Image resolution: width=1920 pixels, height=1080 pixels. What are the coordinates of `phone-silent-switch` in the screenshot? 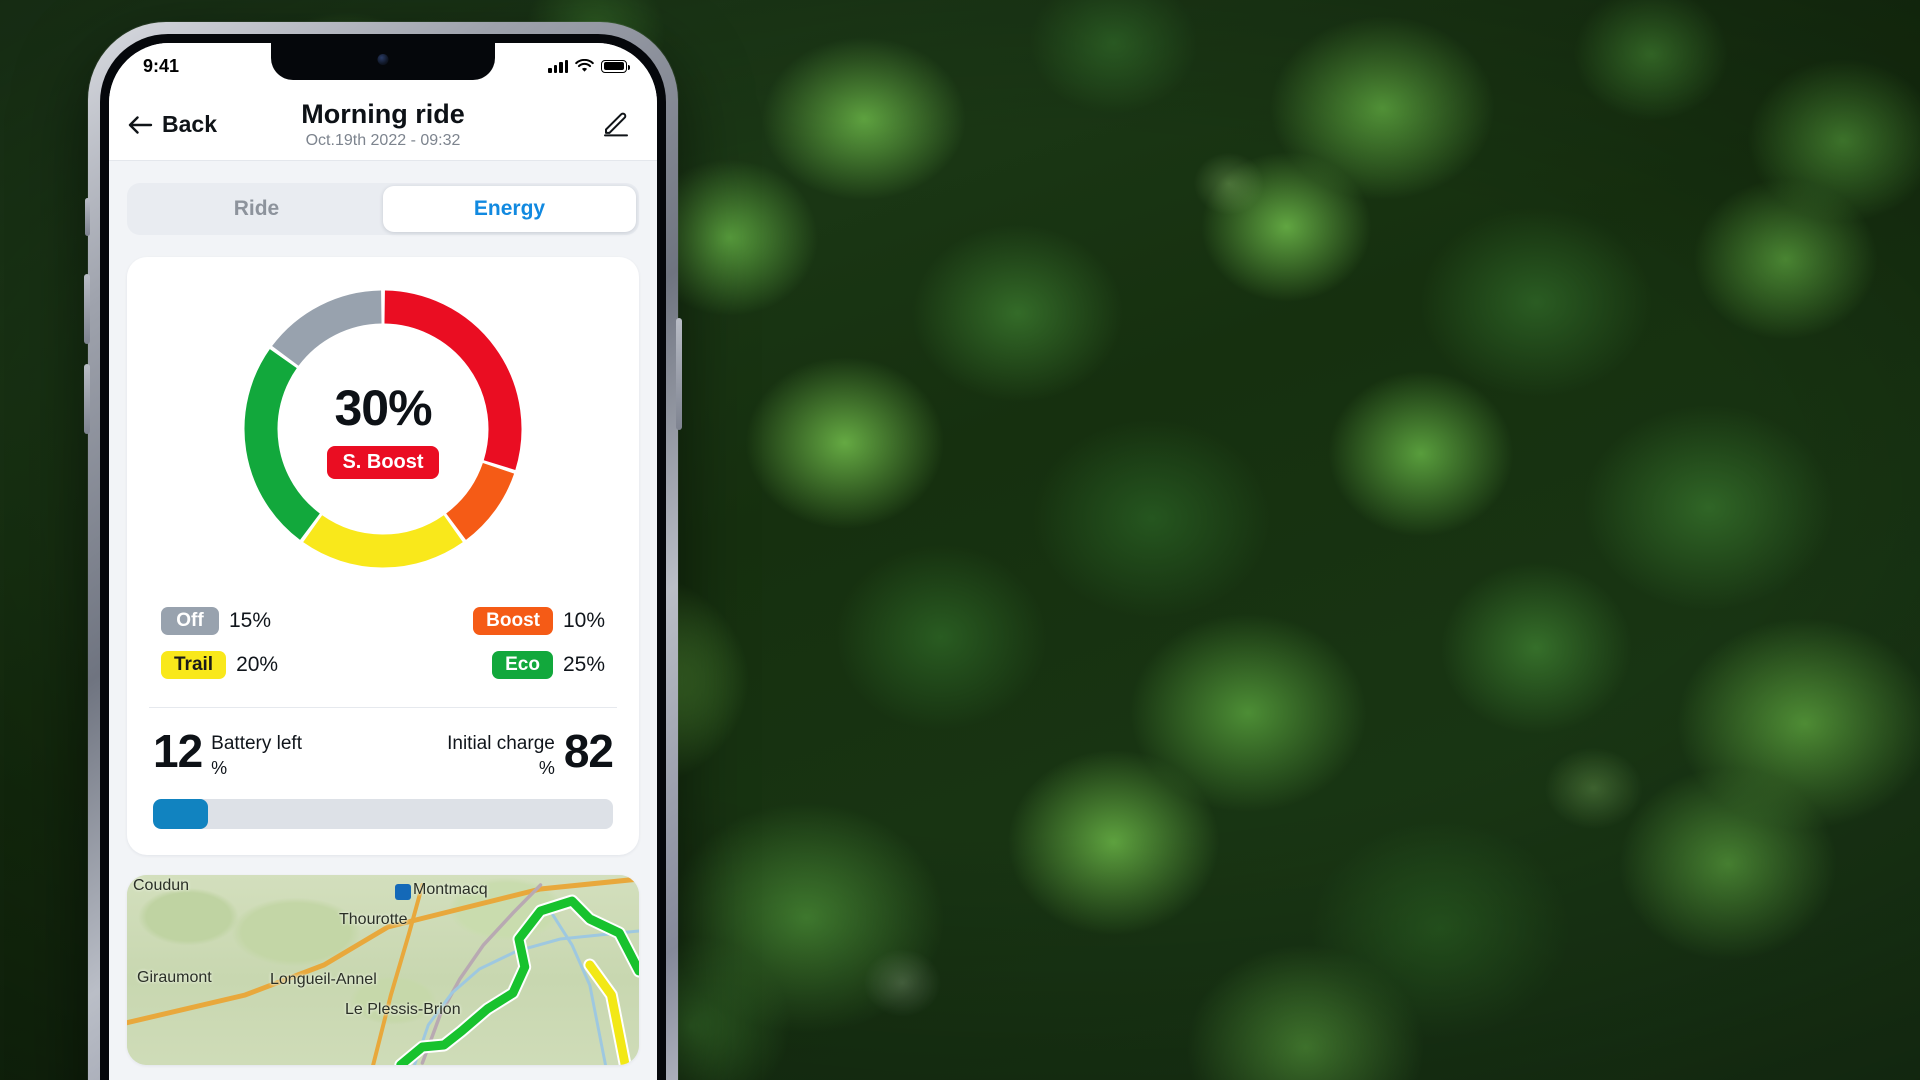 It's located at (87, 217).